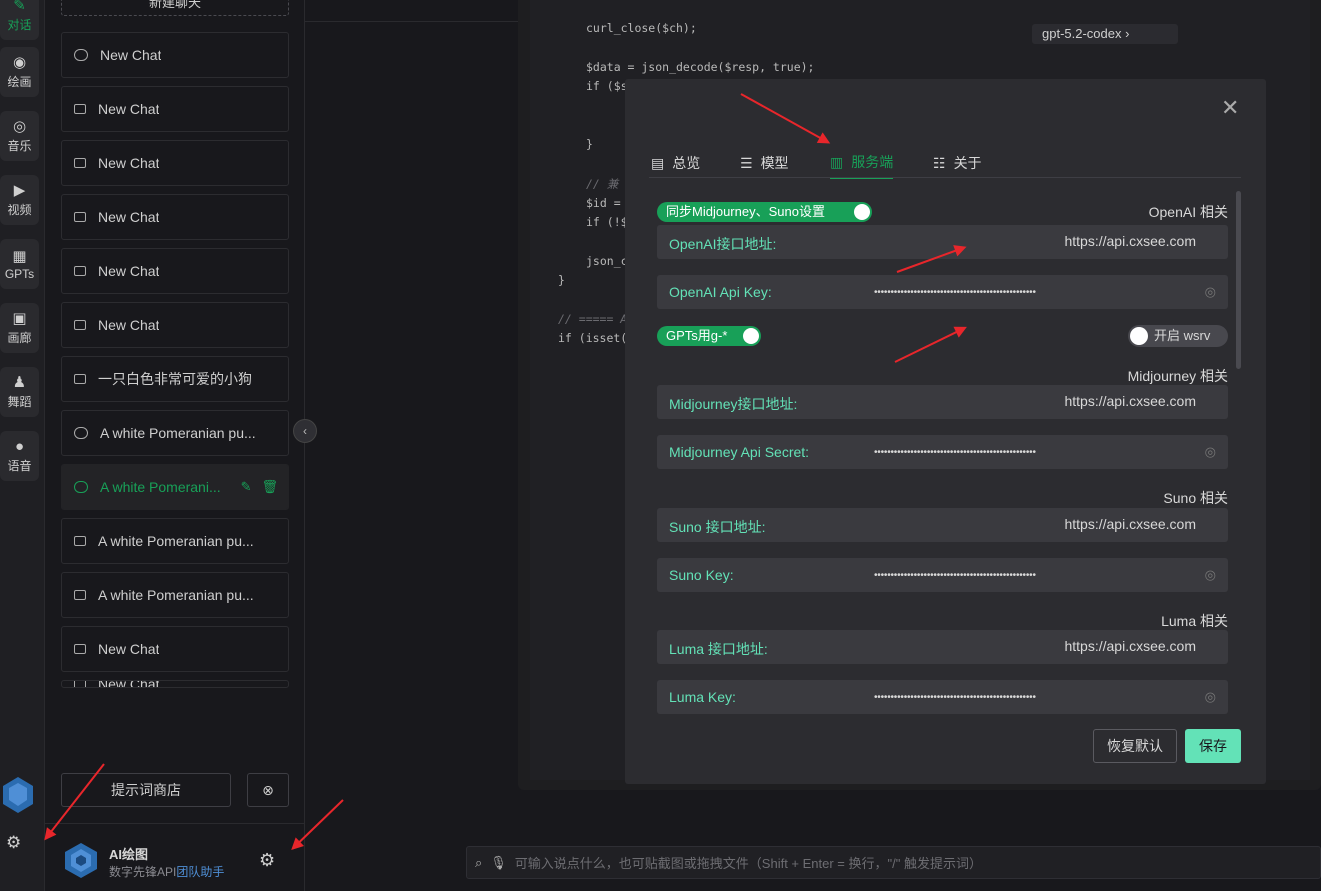 The height and width of the screenshot is (891, 1321). I want to click on nav-item-palette: ◉ 绘画, so click(19, 72).